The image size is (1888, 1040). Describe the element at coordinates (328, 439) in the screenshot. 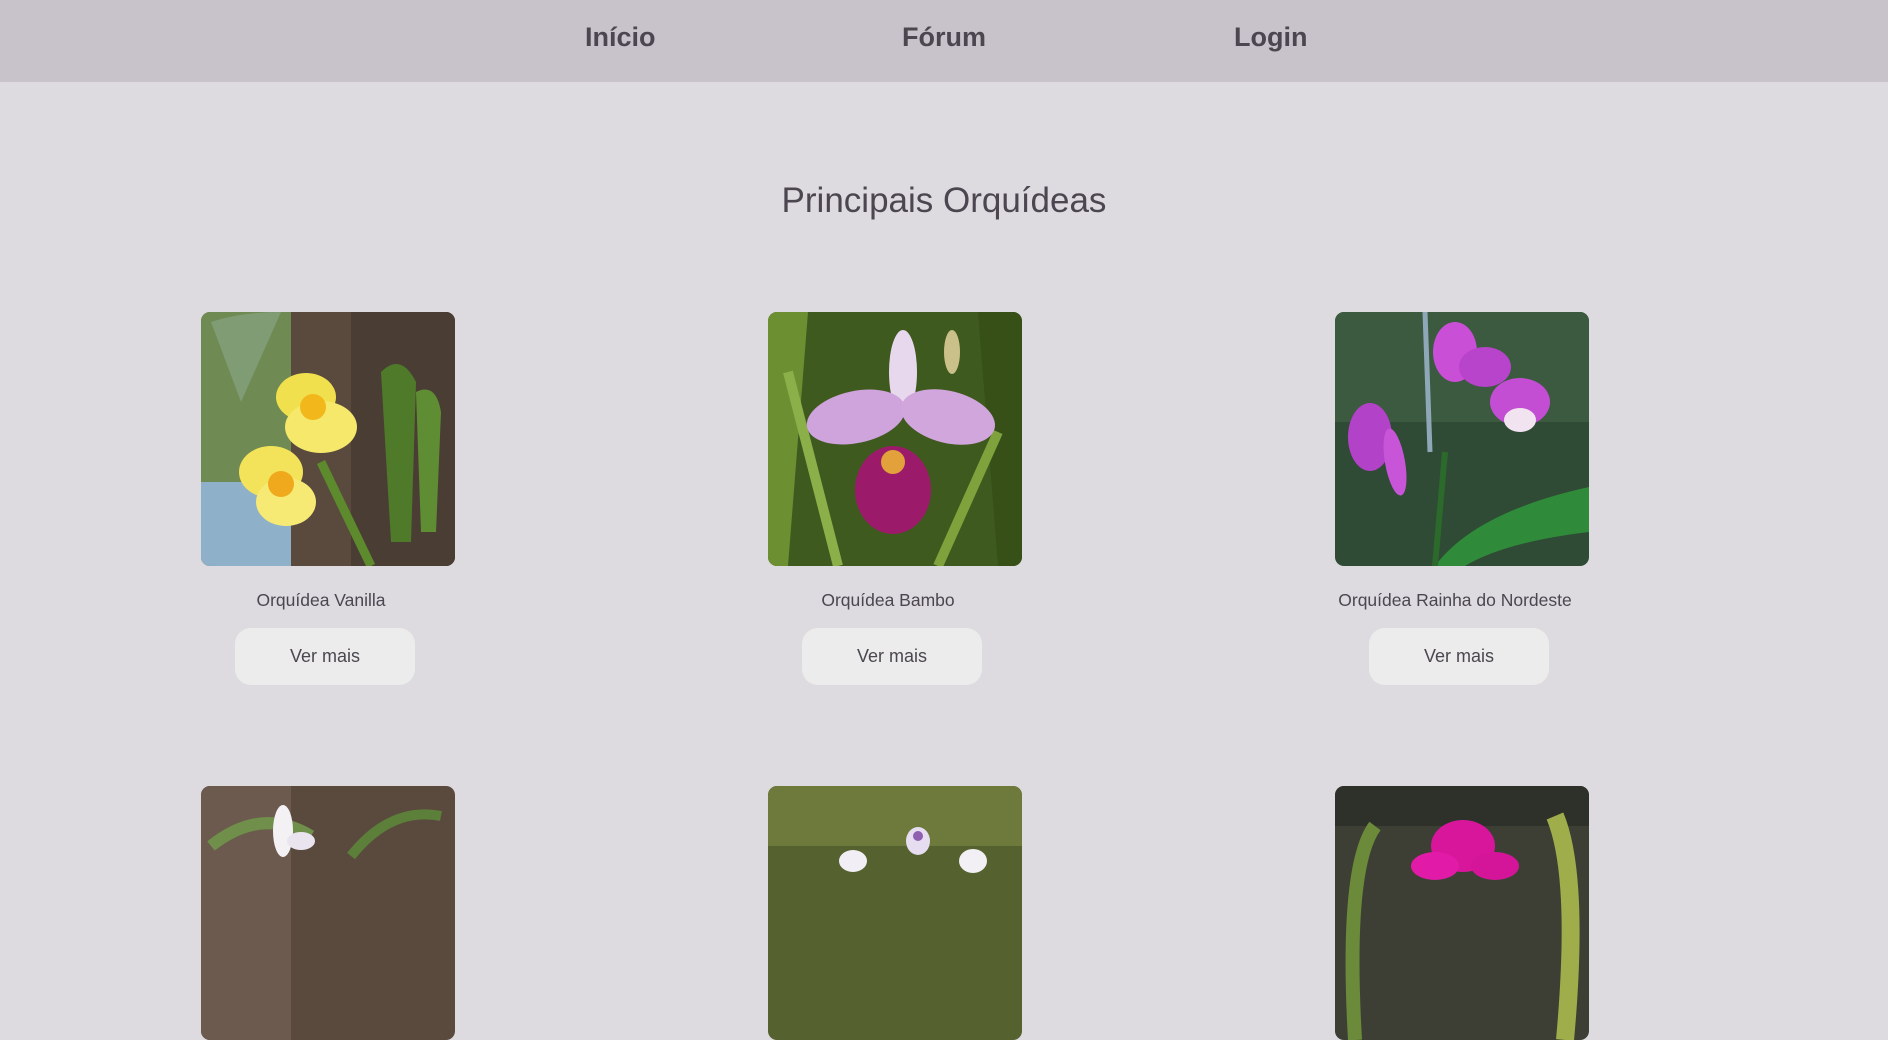

I see `orchid-image-vanilla` at that location.